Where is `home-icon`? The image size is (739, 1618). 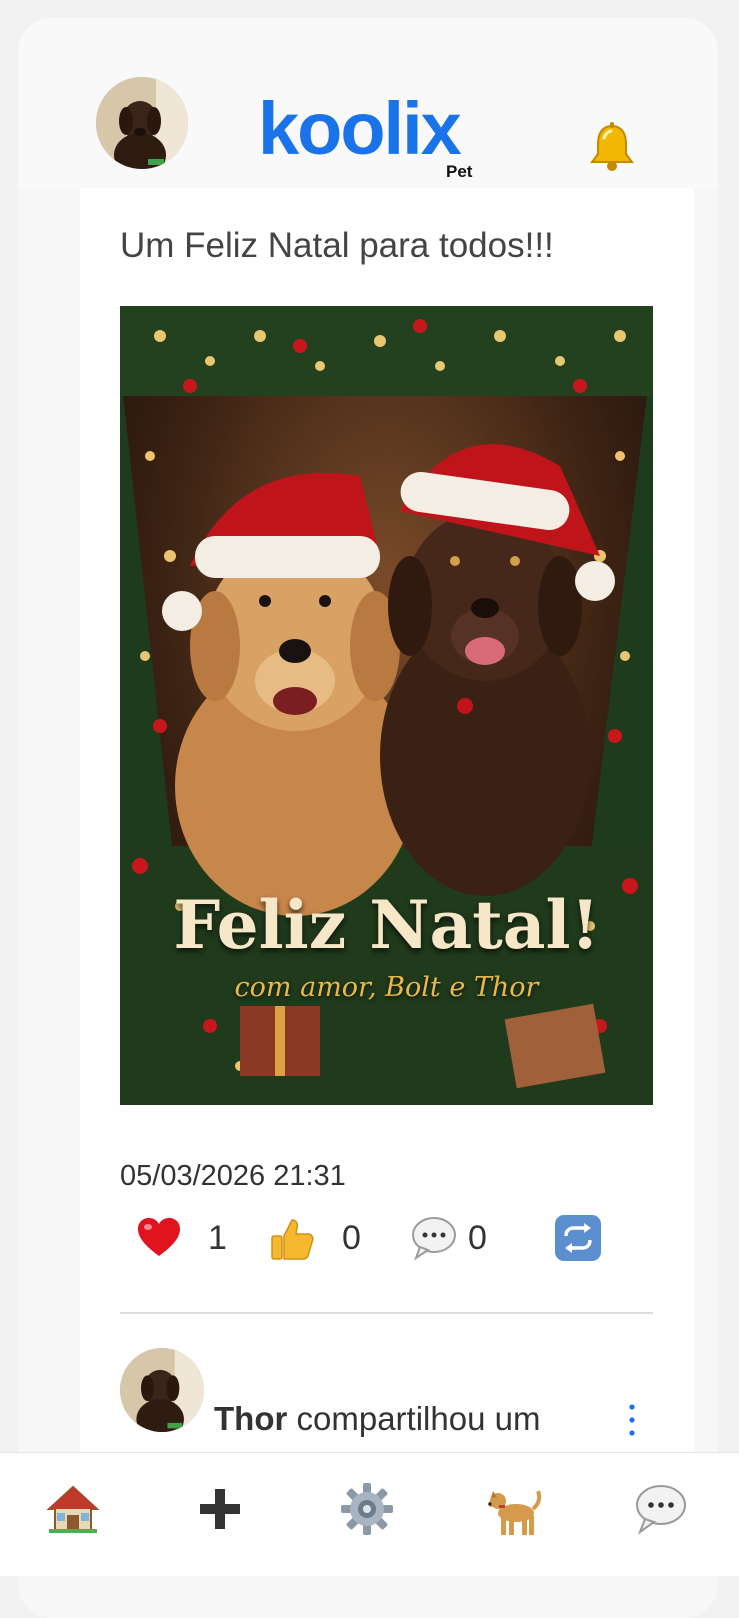 home-icon is located at coordinates (75, 1511).